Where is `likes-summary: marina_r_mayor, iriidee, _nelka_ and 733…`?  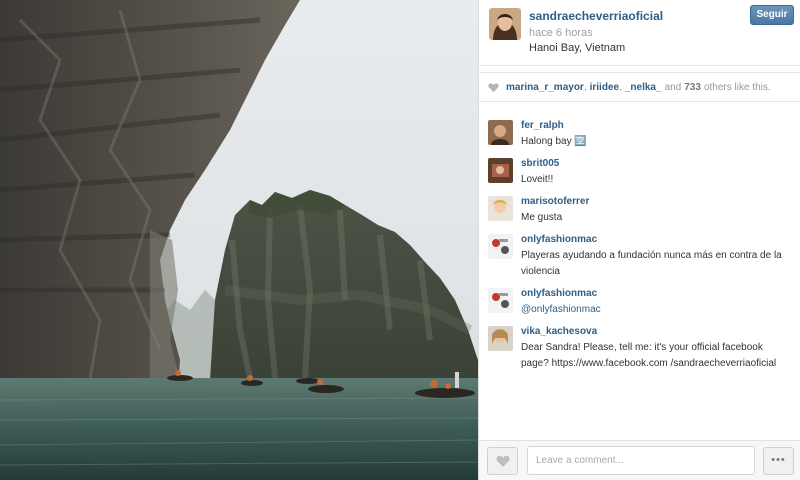
likes-summary: marina_r_mayor, iriidee, _nelka_ and 733… is located at coordinates (639, 87).